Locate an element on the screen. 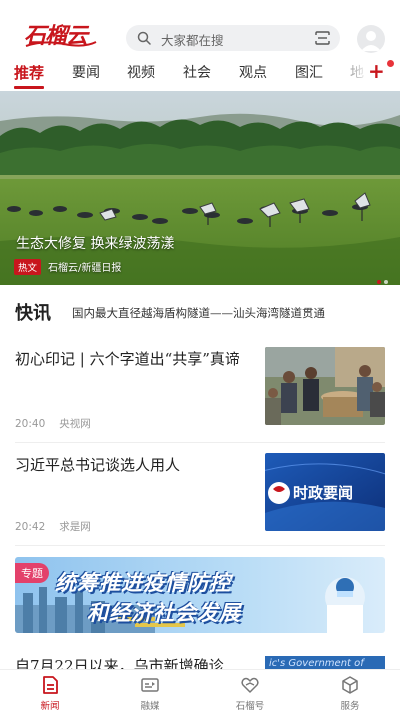  search-placeholder: 大家都在搜 is located at coordinates (192, 40).